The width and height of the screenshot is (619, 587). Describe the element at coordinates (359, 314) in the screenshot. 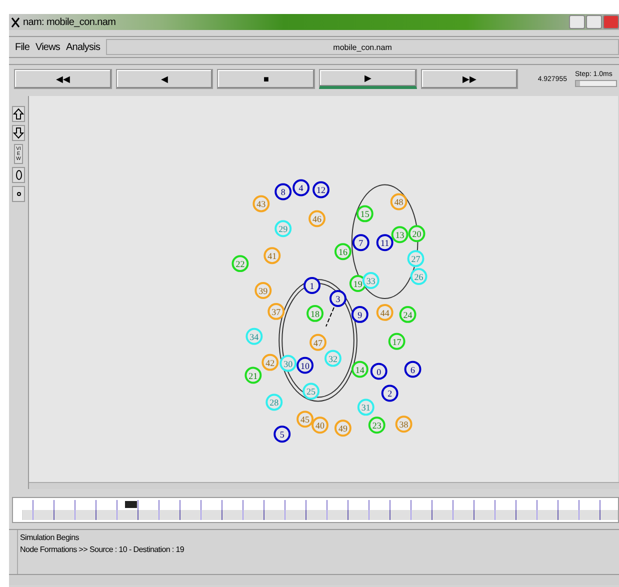

I see `node: 9` at that location.